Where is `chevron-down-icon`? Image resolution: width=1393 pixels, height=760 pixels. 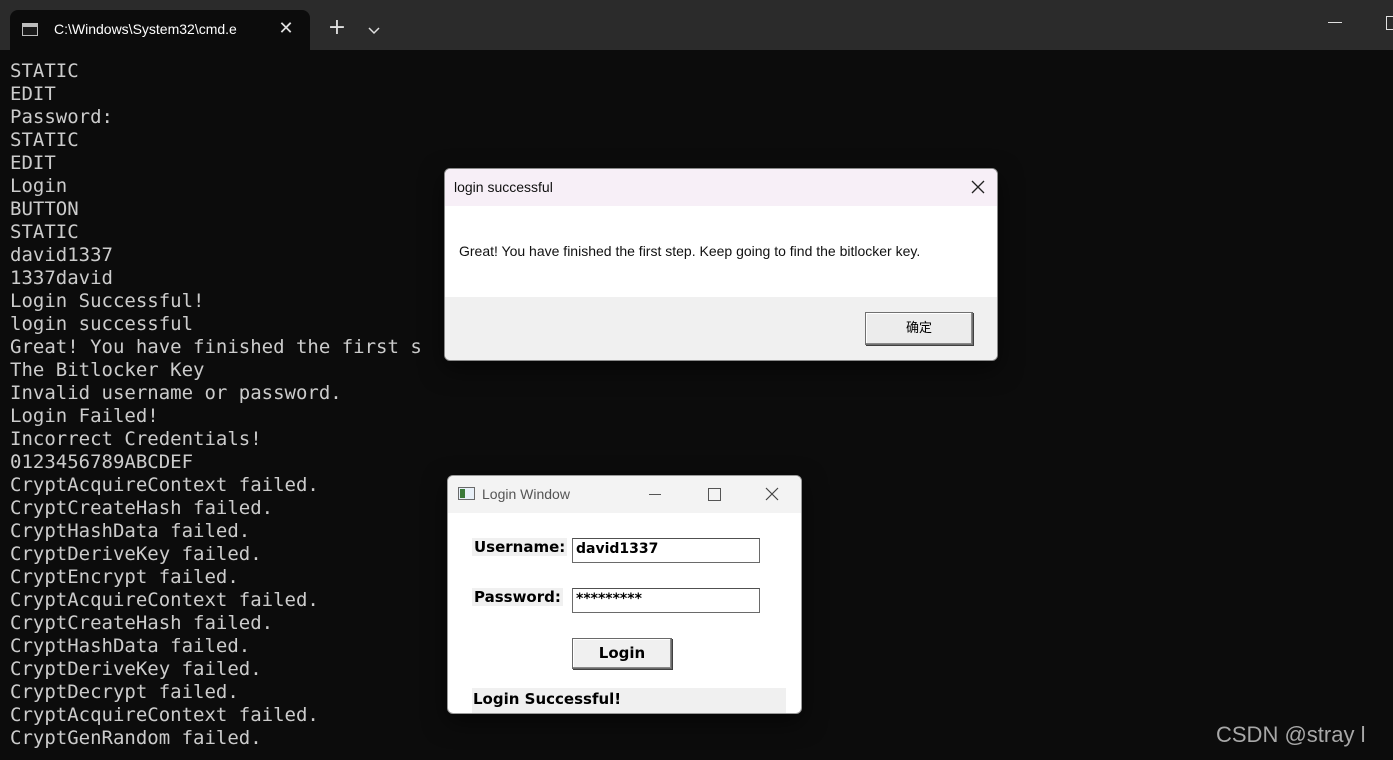 chevron-down-icon is located at coordinates (374, 30).